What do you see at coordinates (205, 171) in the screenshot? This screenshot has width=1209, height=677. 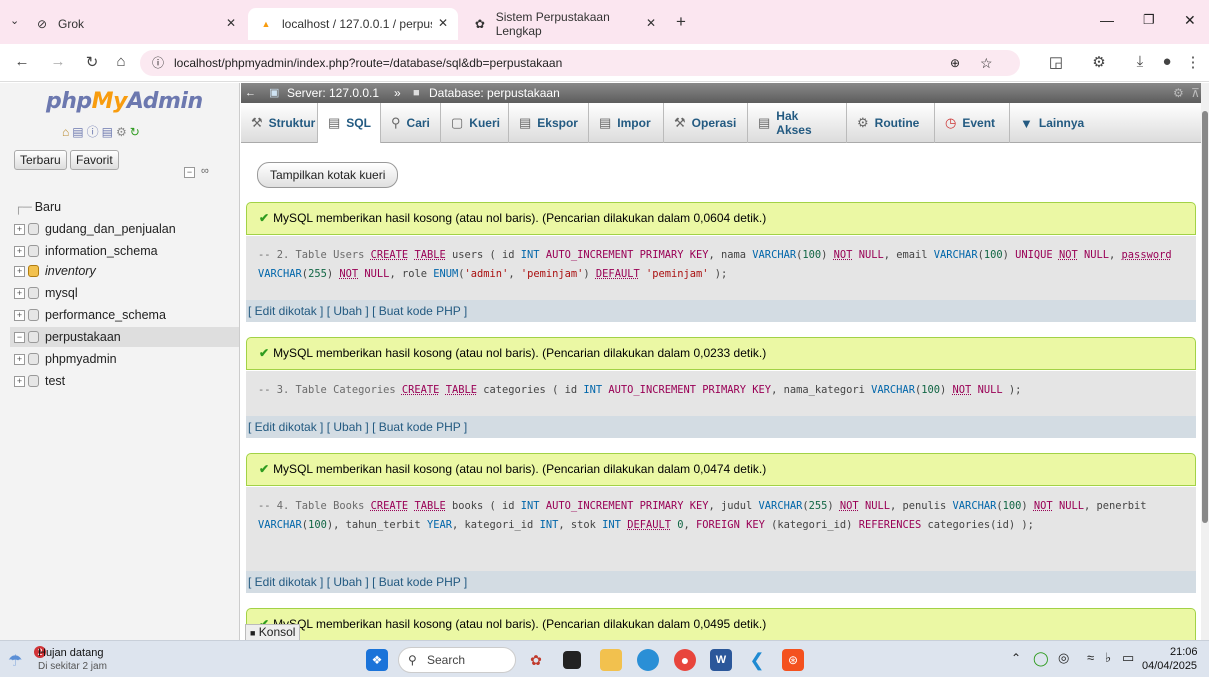 I see `link-icon: ∞` at bounding box center [205, 171].